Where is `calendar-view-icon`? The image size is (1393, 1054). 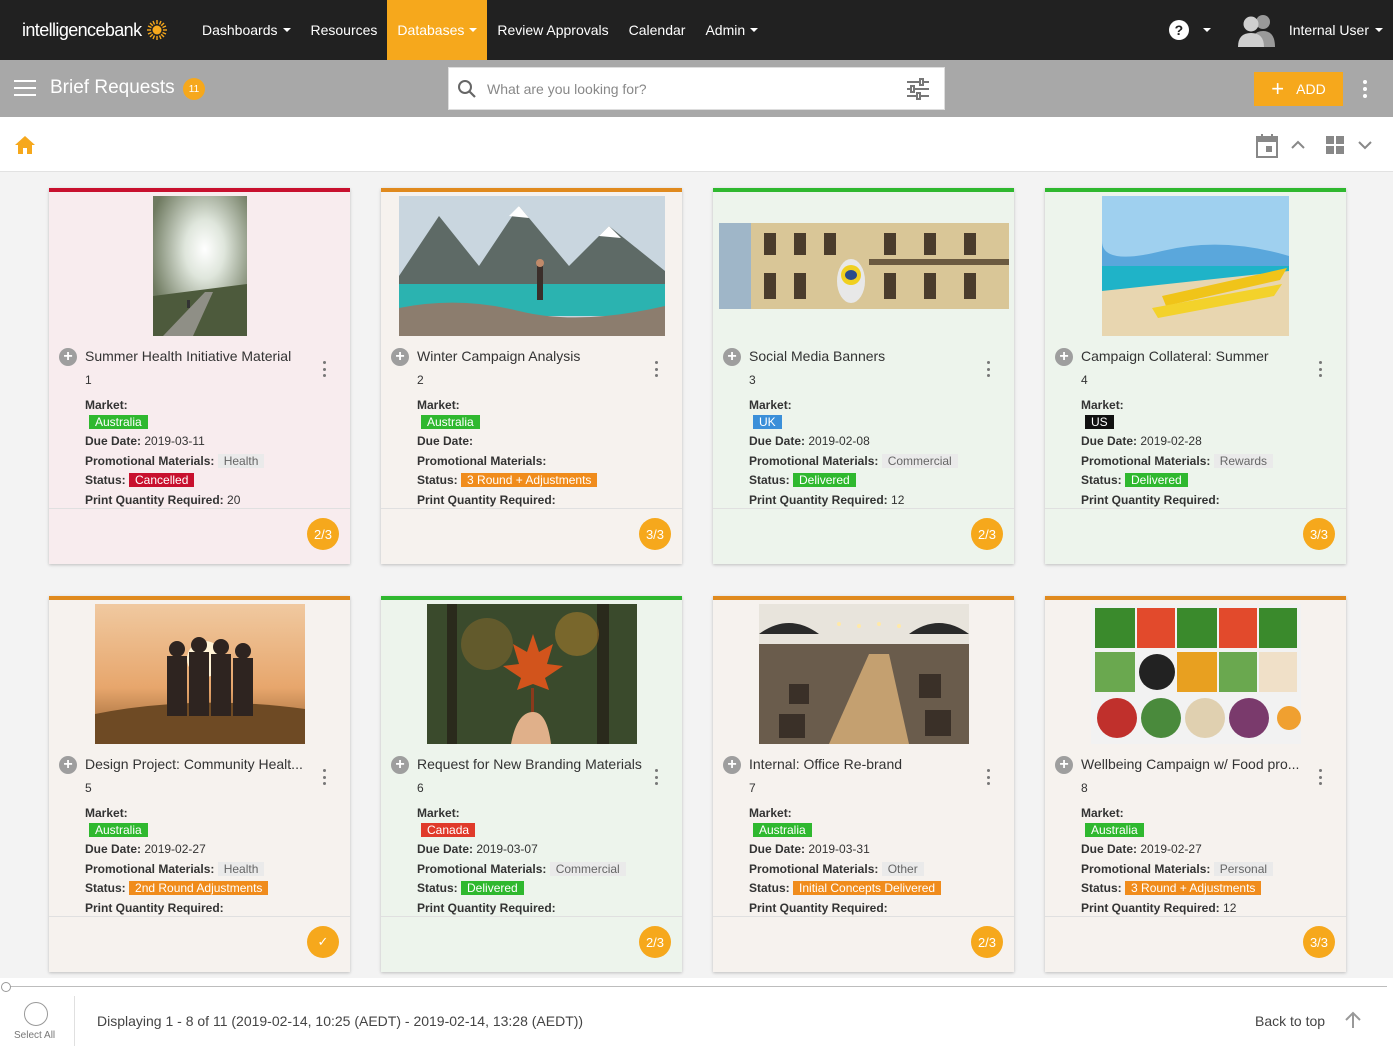
calendar-view-icon is located at coordinates (1267, 146).